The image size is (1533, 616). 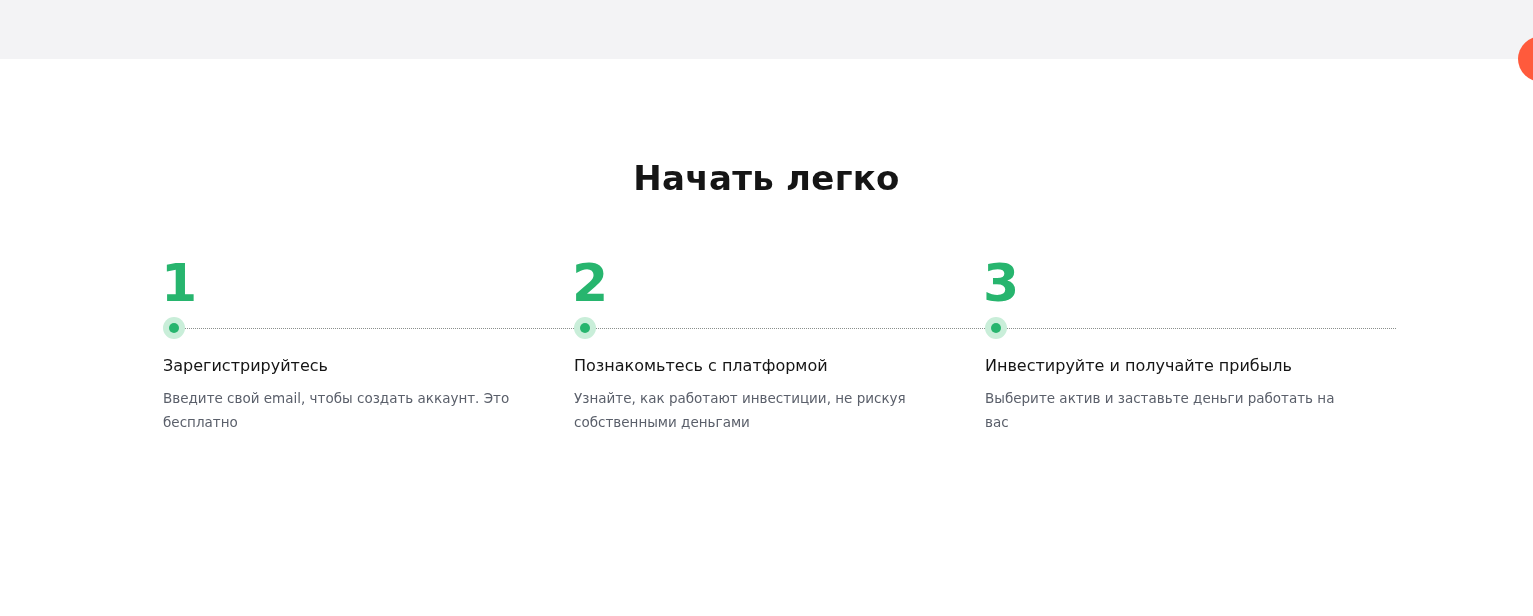 What do you see at coordinates (1160, 410) in the screenshot?
I see `step-description: Выберите актив и заставьте деньги работать на вас` at bounding box center [1160, 410].